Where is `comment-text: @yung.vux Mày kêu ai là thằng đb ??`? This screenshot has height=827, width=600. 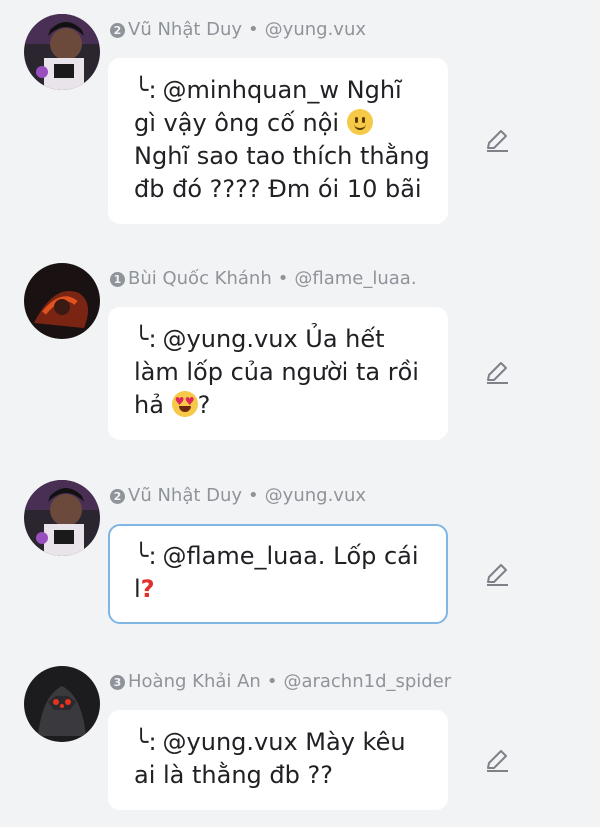 comment-text: @yung.vux Mày kêu ai là thằng đb ?? is located at coordinates (270, 758).